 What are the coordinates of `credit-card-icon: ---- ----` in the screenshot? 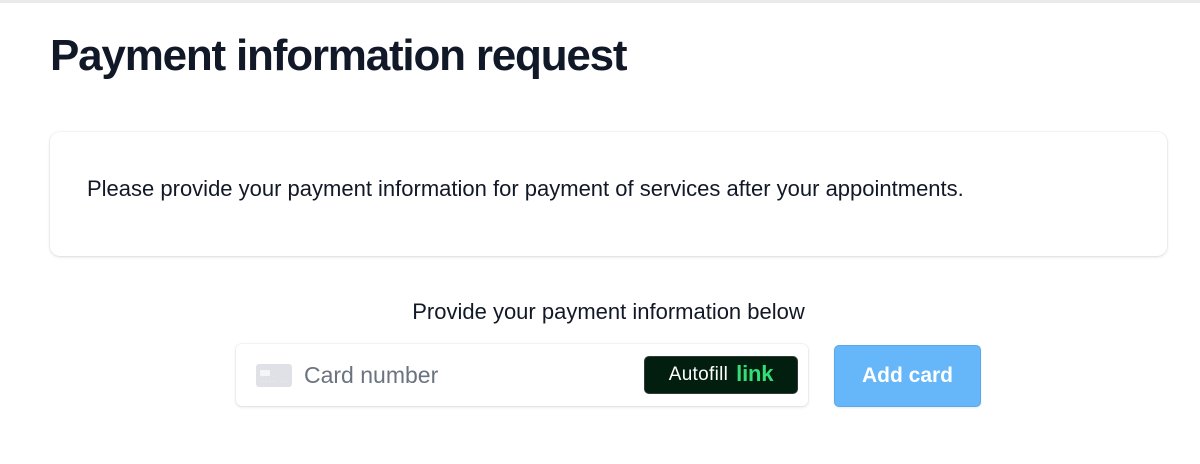 It's located at (274, 377).